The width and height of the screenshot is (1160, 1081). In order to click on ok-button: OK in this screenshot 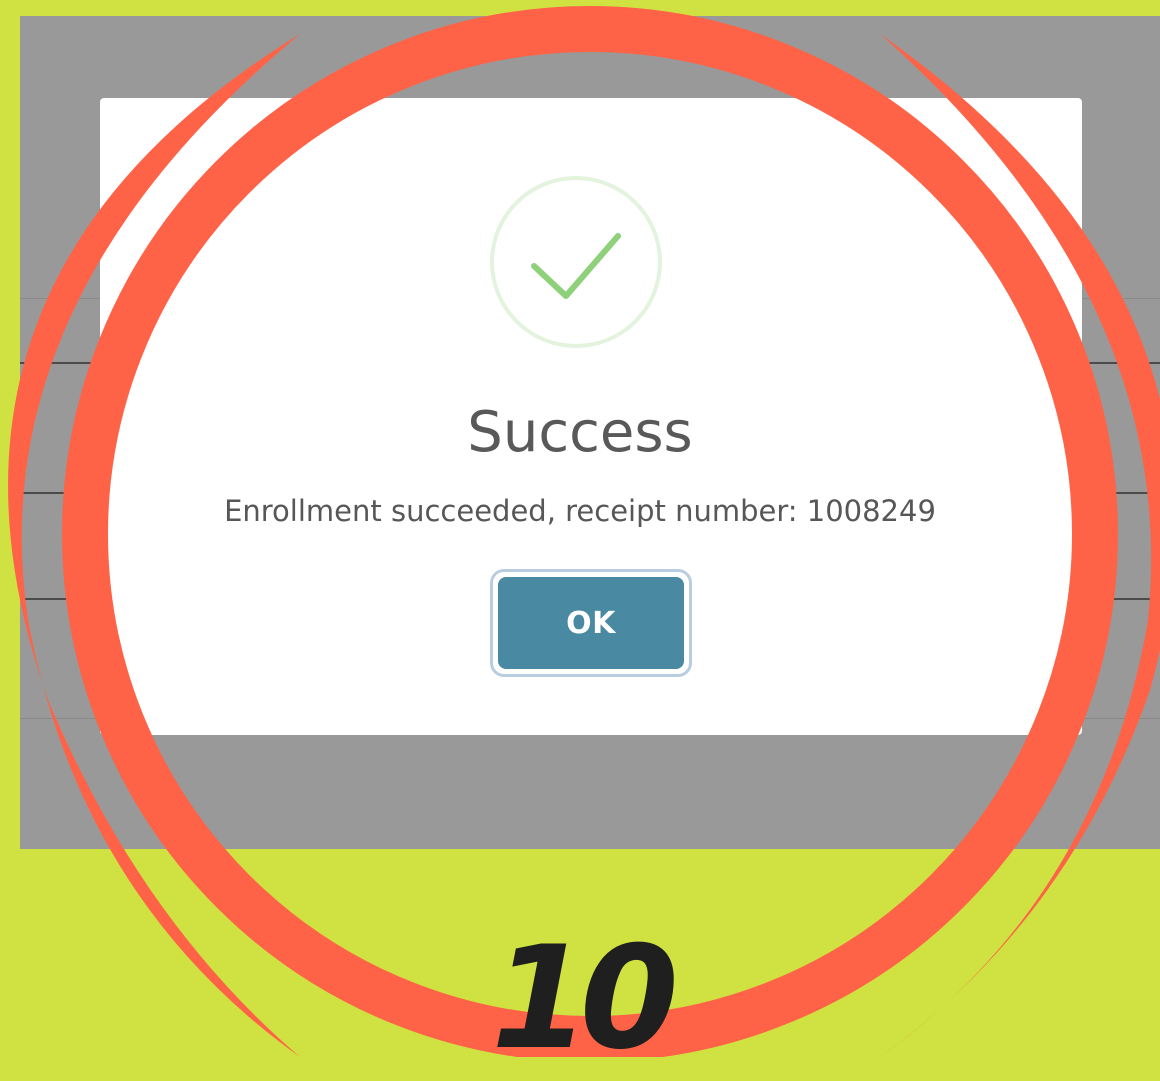, I will do `click(591, 623)`.